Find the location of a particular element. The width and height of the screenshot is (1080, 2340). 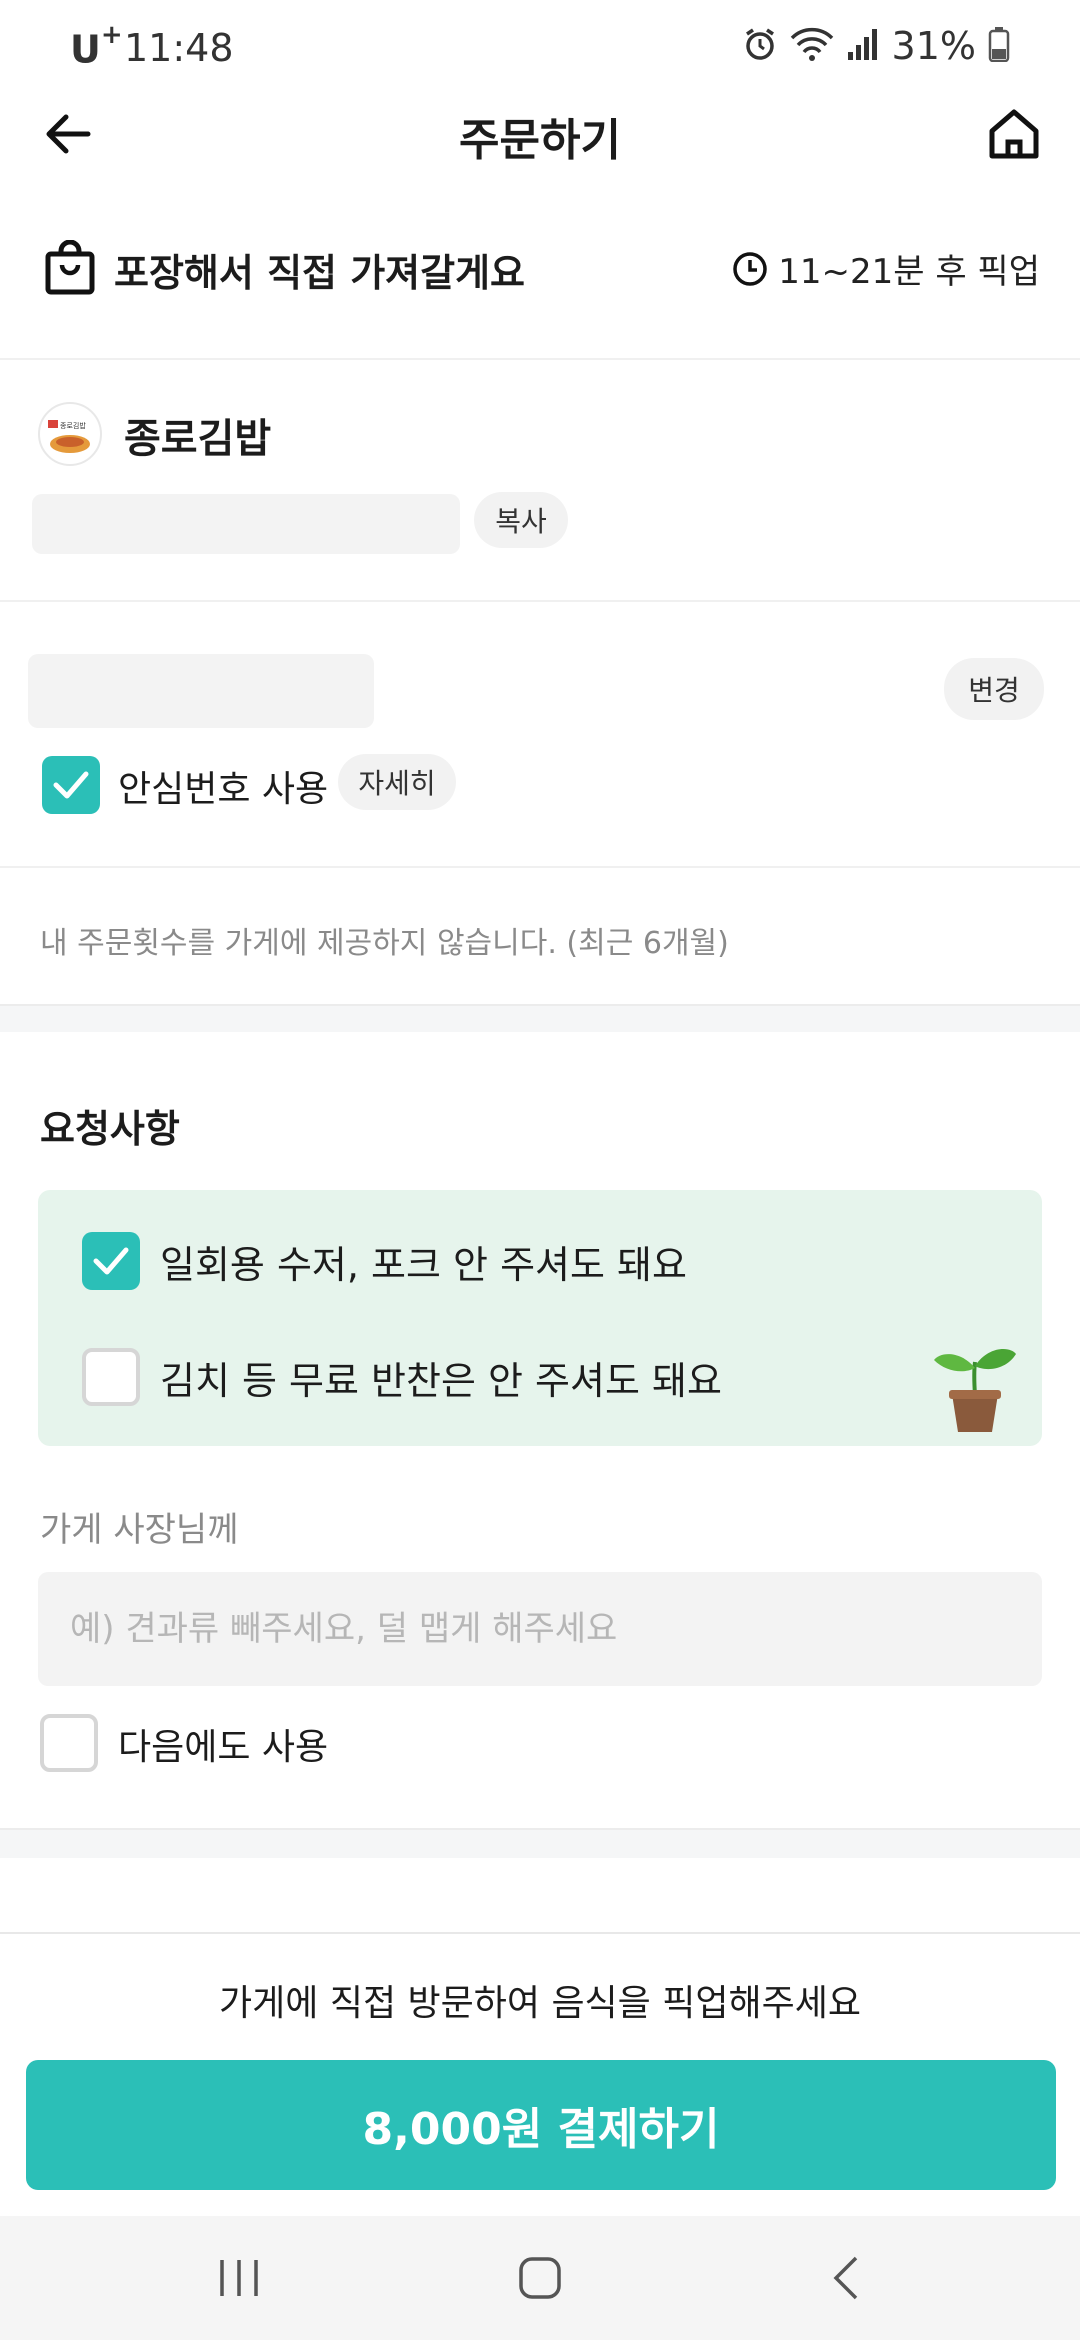

detail-button: 자세히 is located at coordinates (397, 782).